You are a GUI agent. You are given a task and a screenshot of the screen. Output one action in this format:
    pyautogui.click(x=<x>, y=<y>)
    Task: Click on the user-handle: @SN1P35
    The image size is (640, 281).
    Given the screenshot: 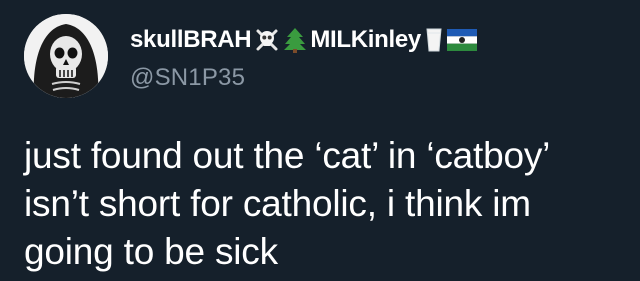 What is the action you would take?
    pyautogui.click(x=380, y=78)
    